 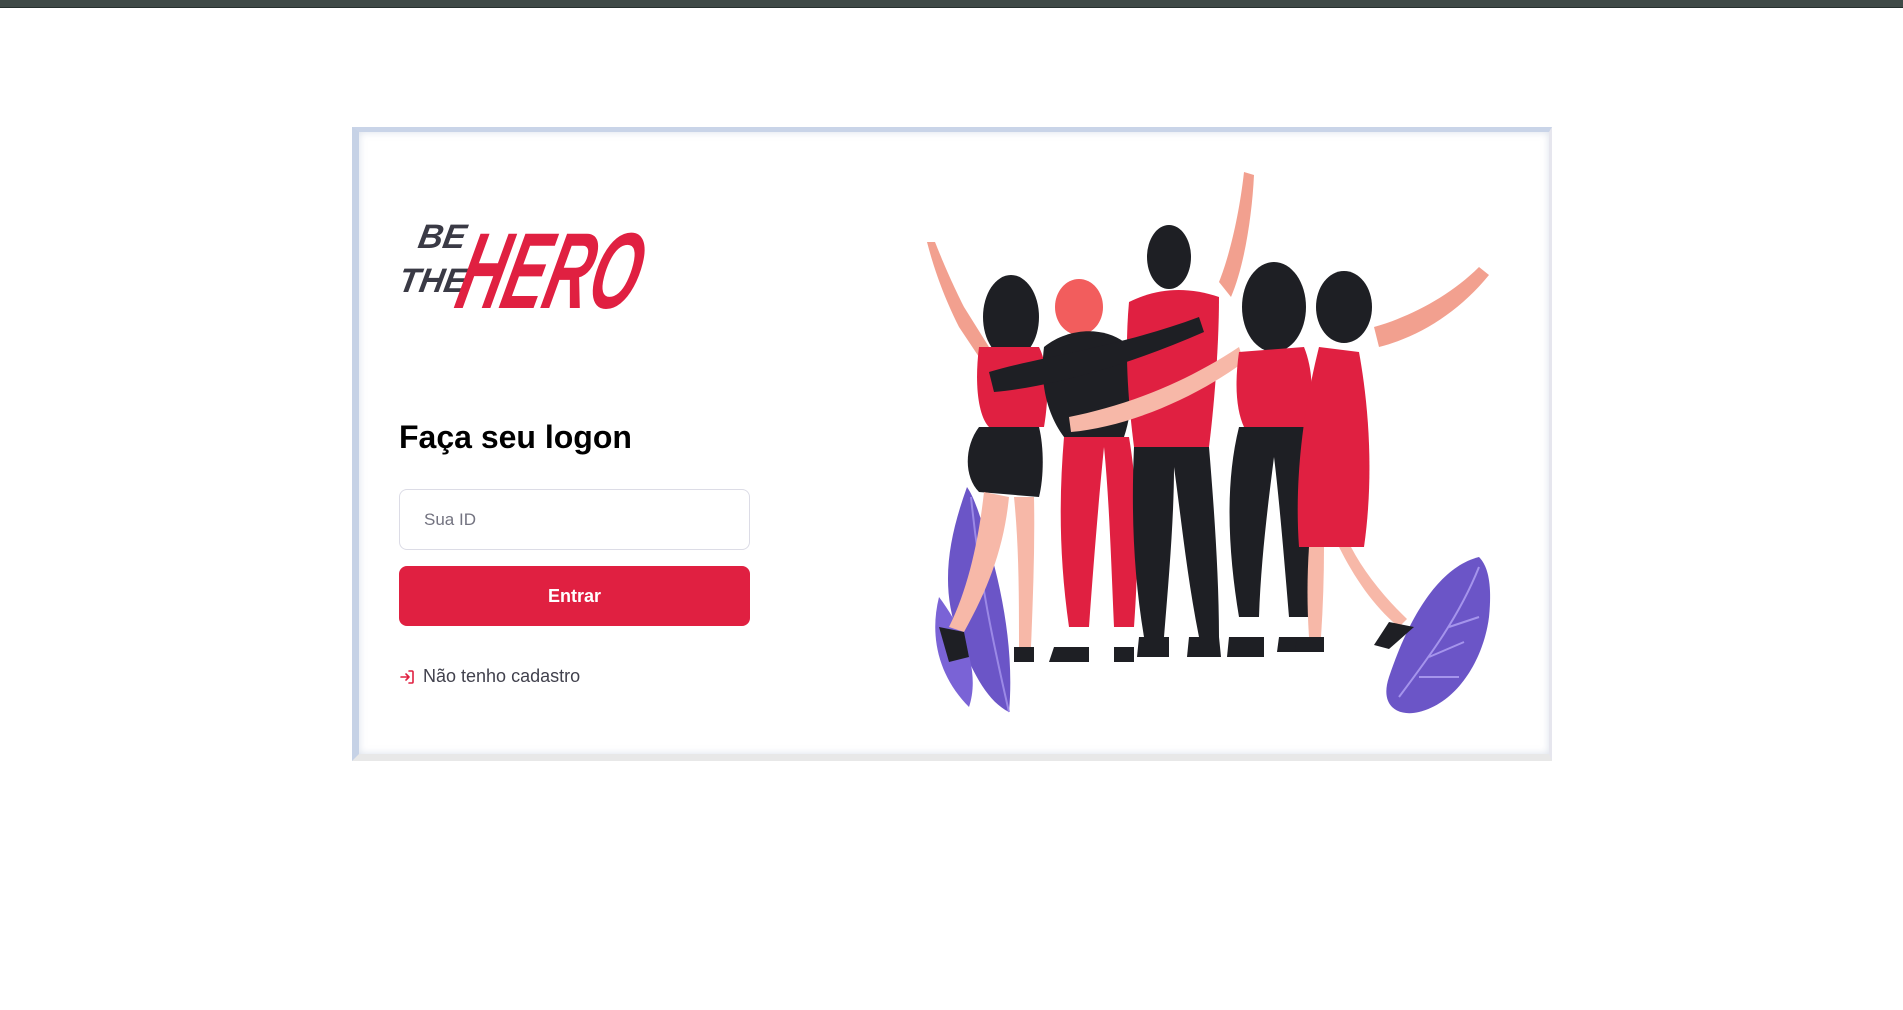 I want to click on browser-top-bar, so click(x=951, y=4).